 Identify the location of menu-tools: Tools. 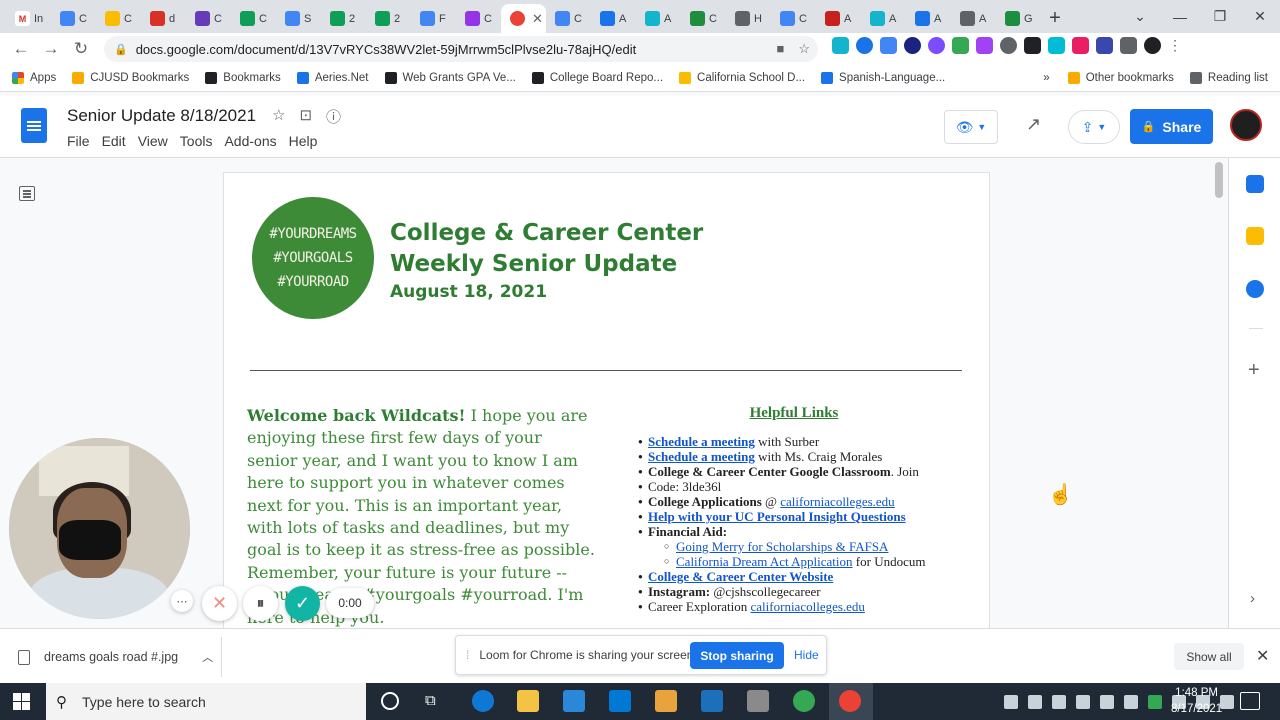
(196, 141).